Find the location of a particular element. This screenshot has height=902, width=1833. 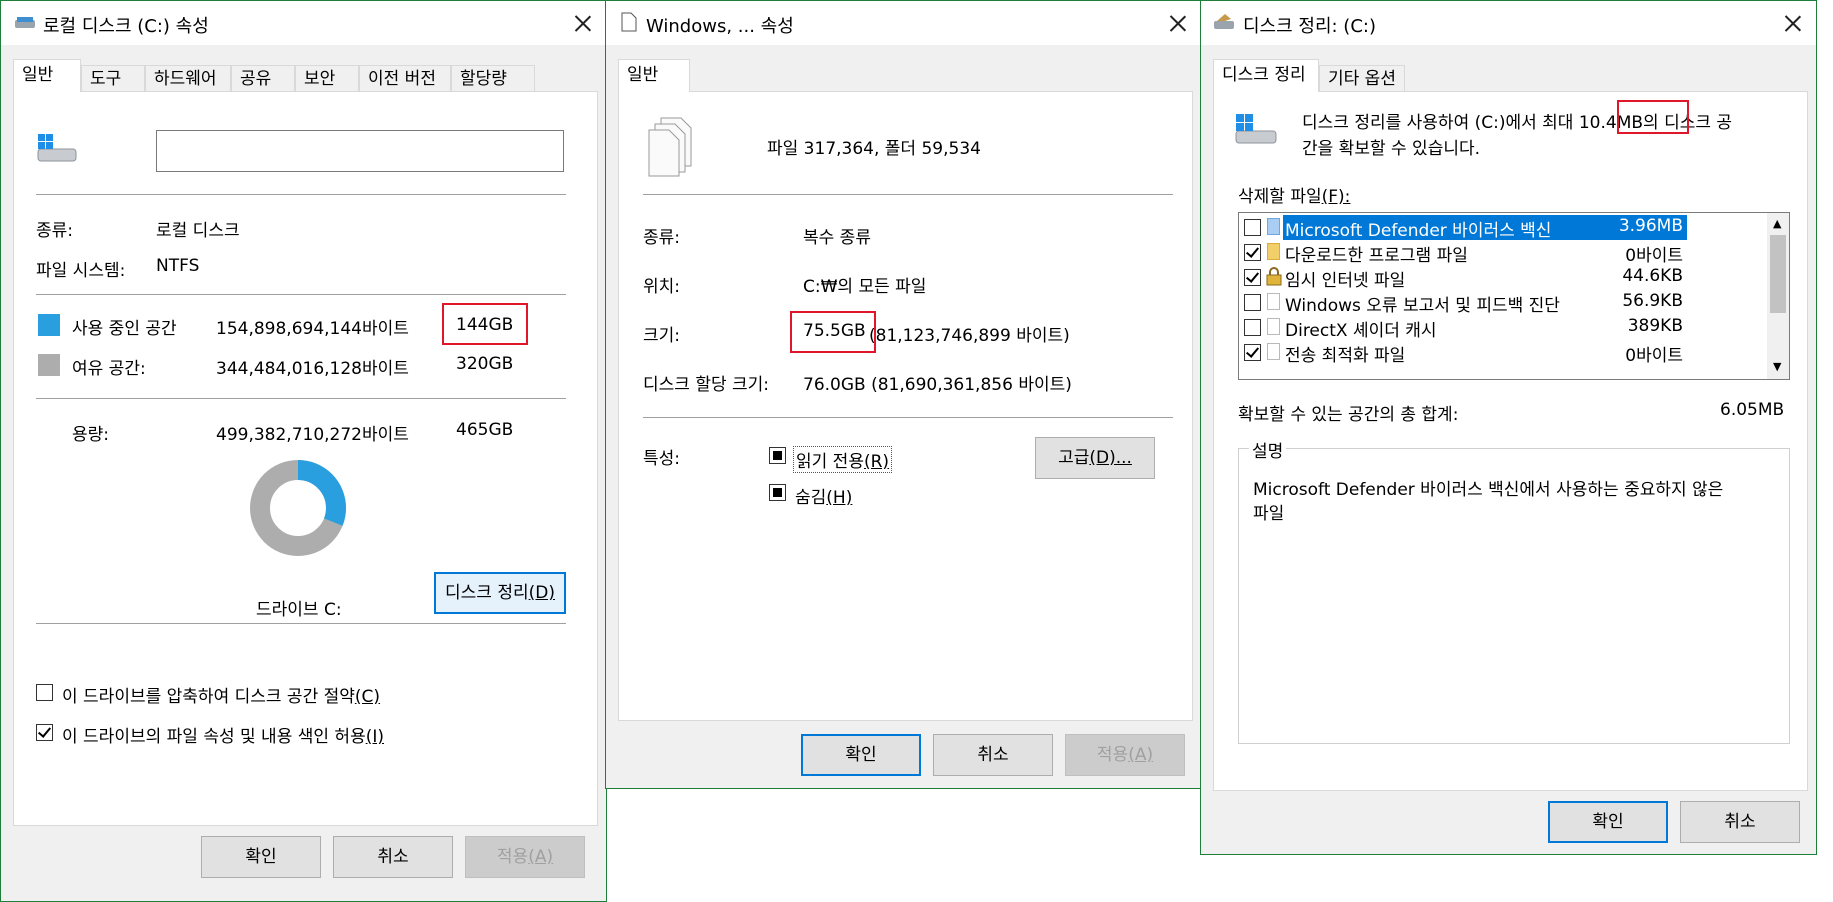

hidden-checkbox is located at coordinates (777, 492).